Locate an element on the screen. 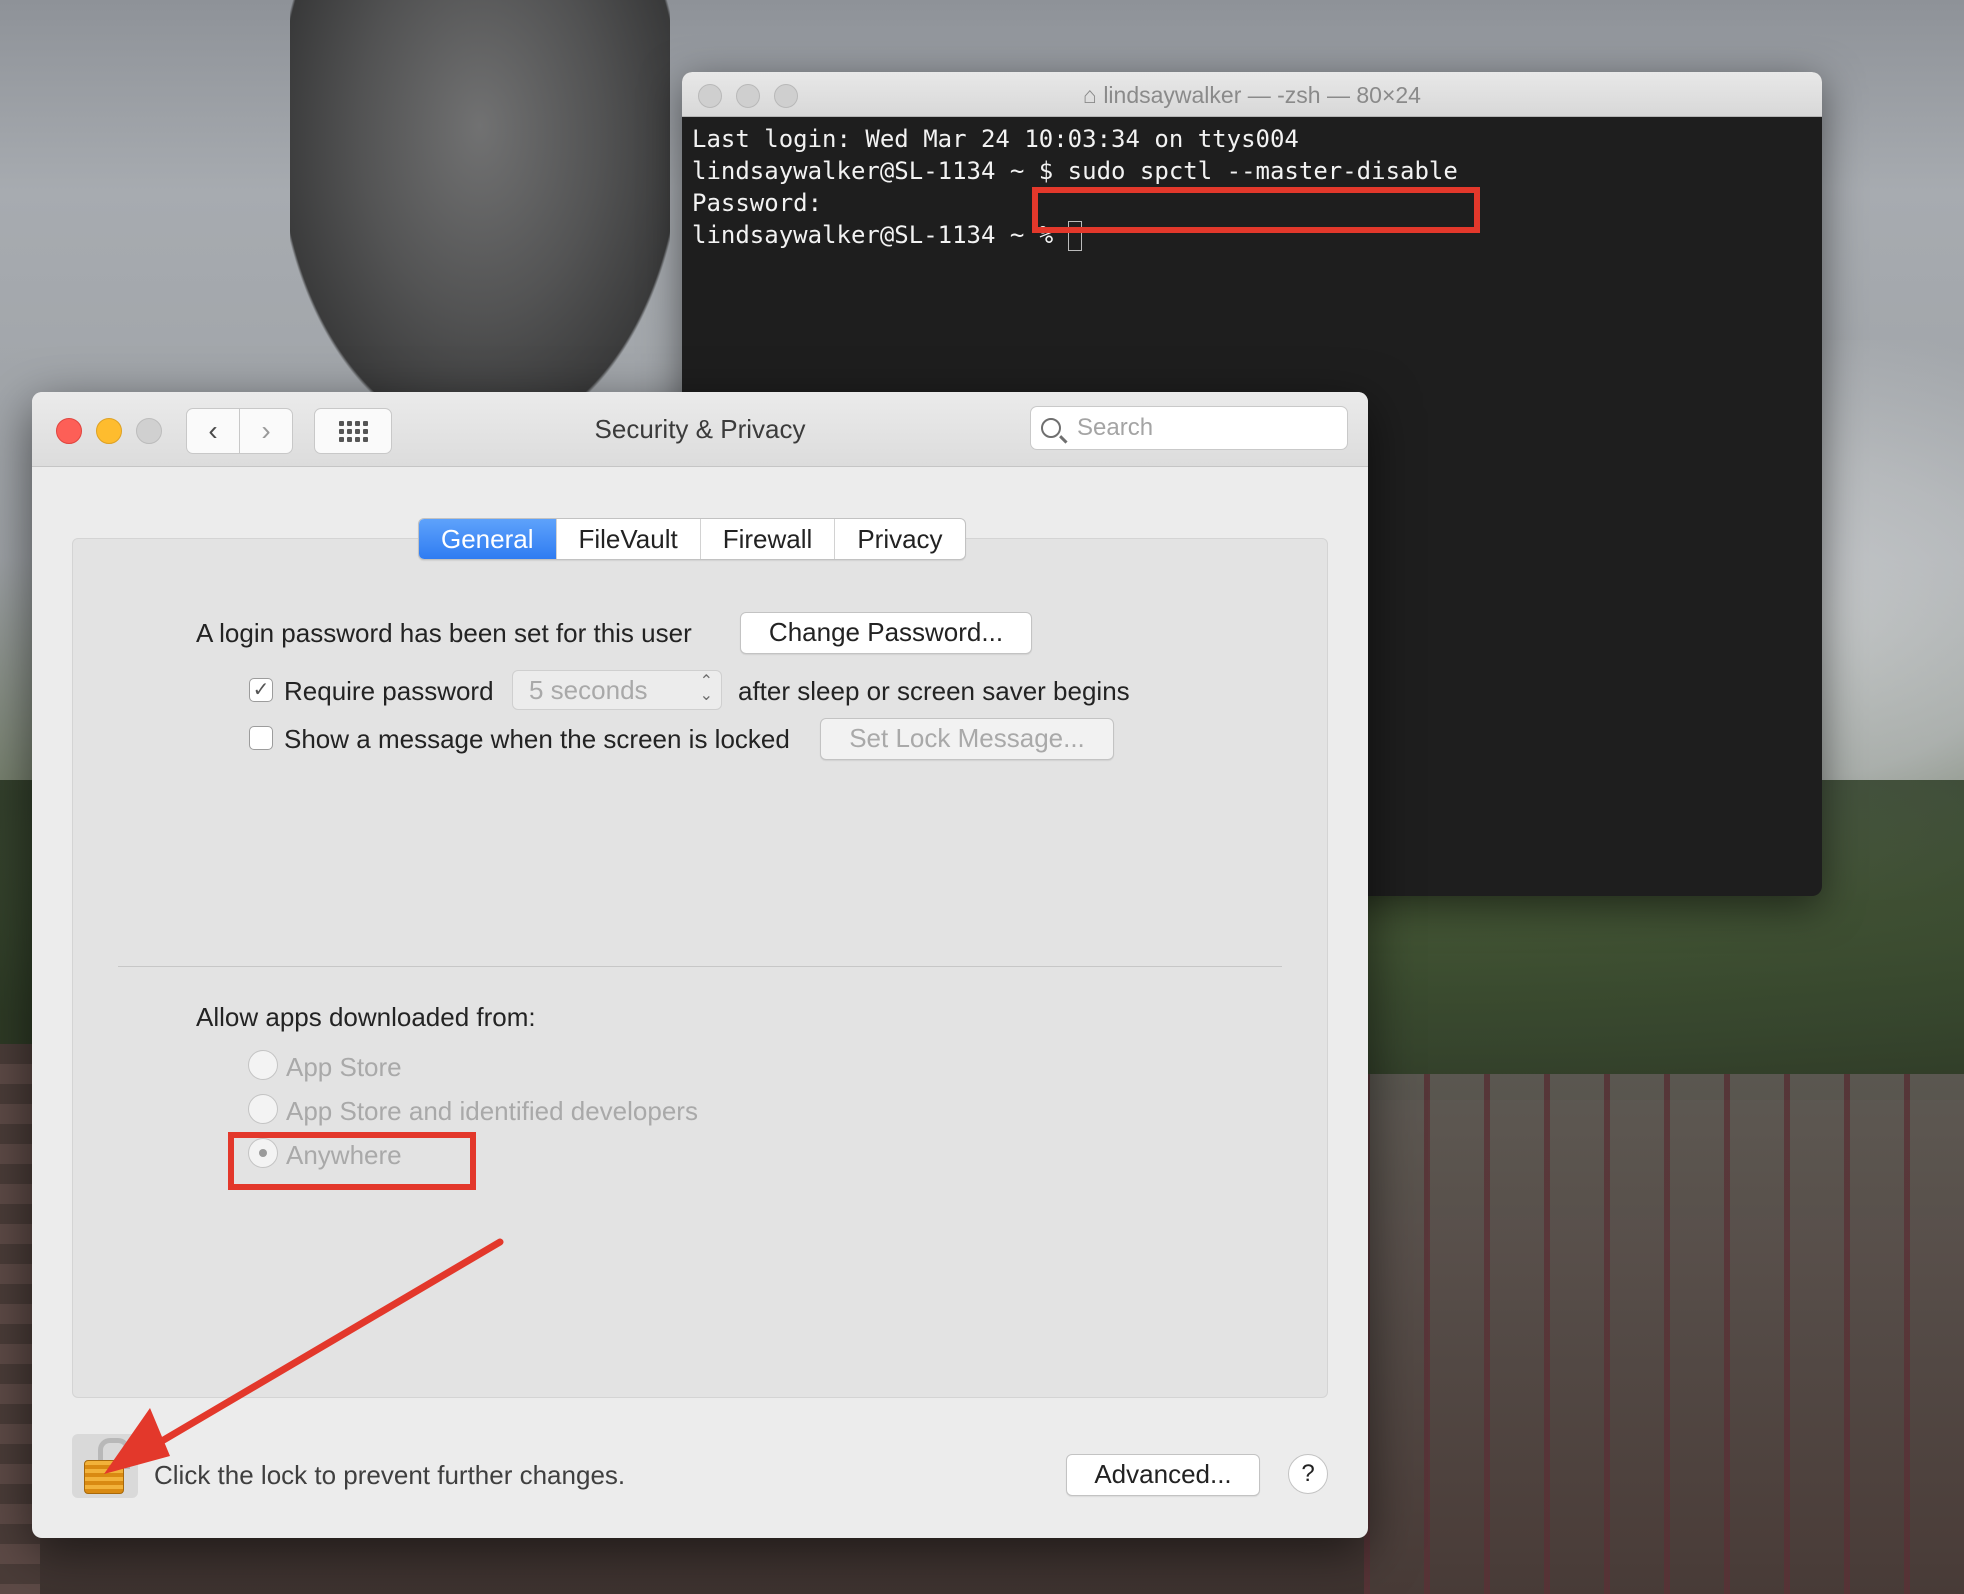  tab-firewall: Firewall is located at coordinates (767, 539).